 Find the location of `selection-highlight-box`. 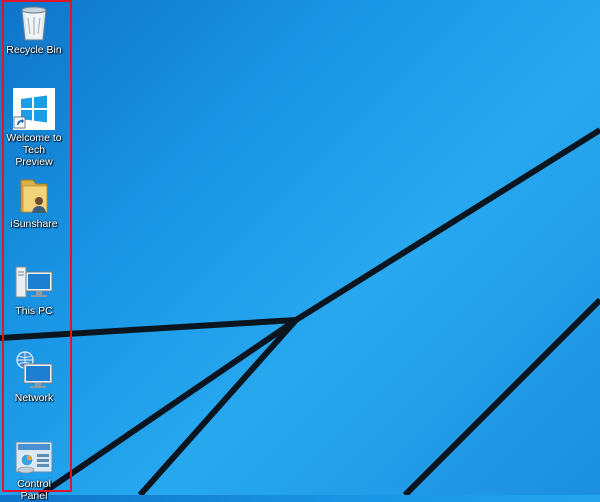

selection-highlight-box is located at coordinates (37, 246).